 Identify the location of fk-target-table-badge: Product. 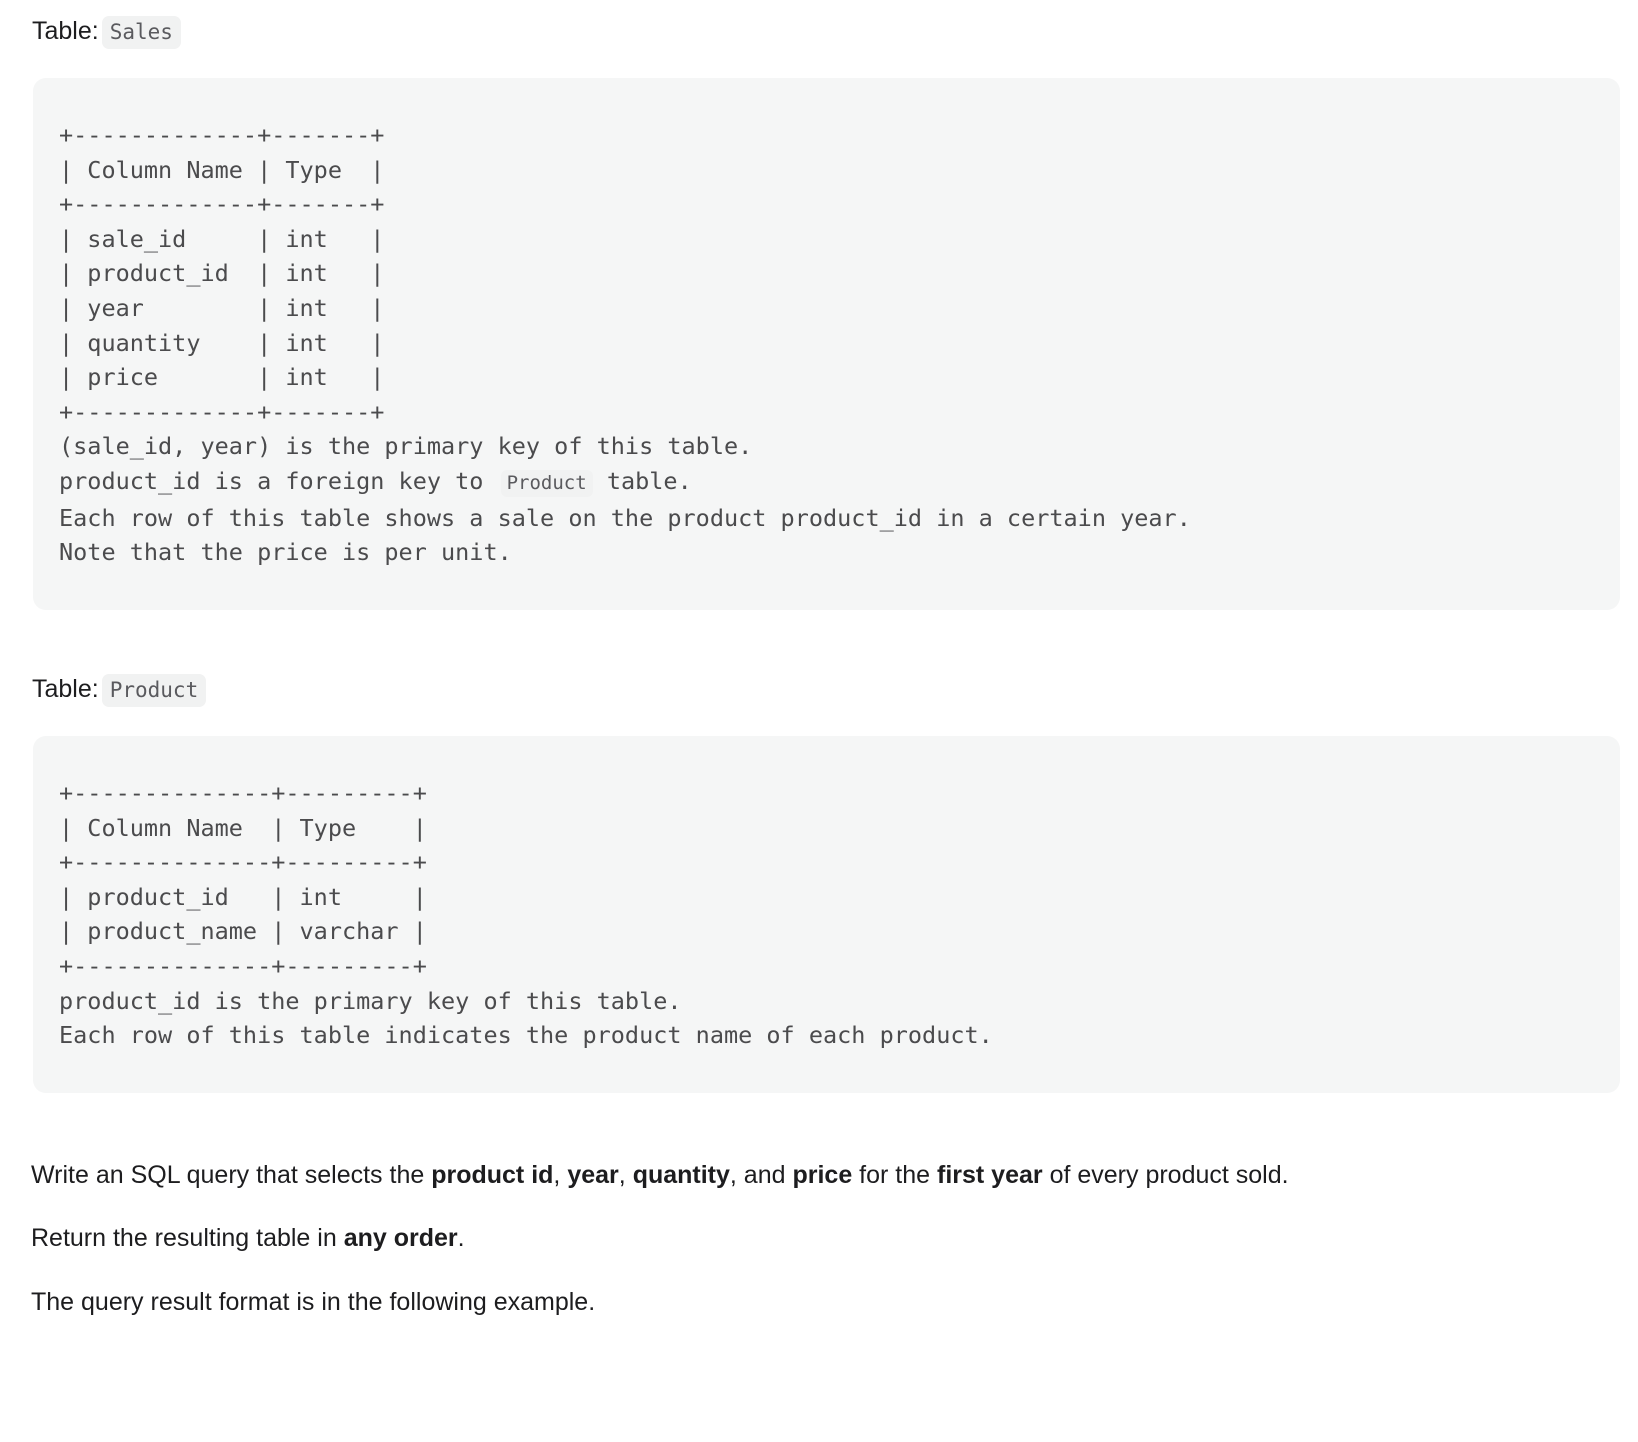
(546, 483).